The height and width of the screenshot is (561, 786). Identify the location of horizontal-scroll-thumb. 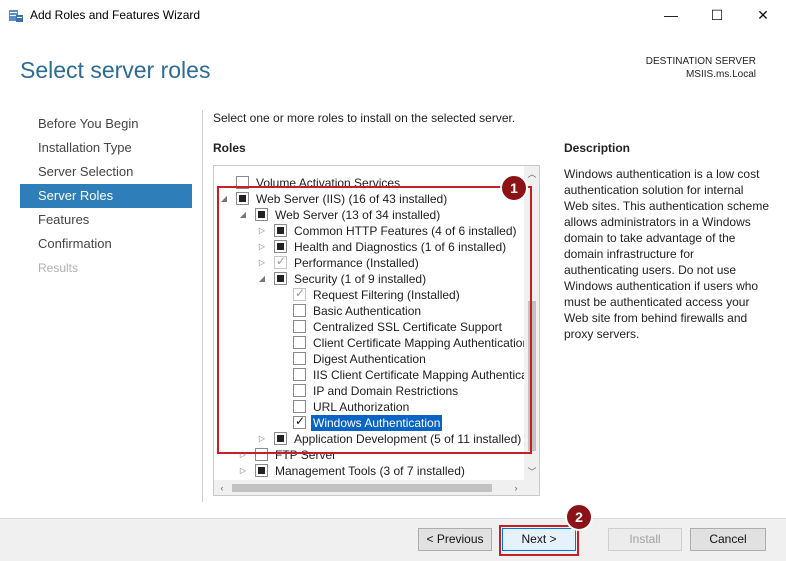
(362, 488).